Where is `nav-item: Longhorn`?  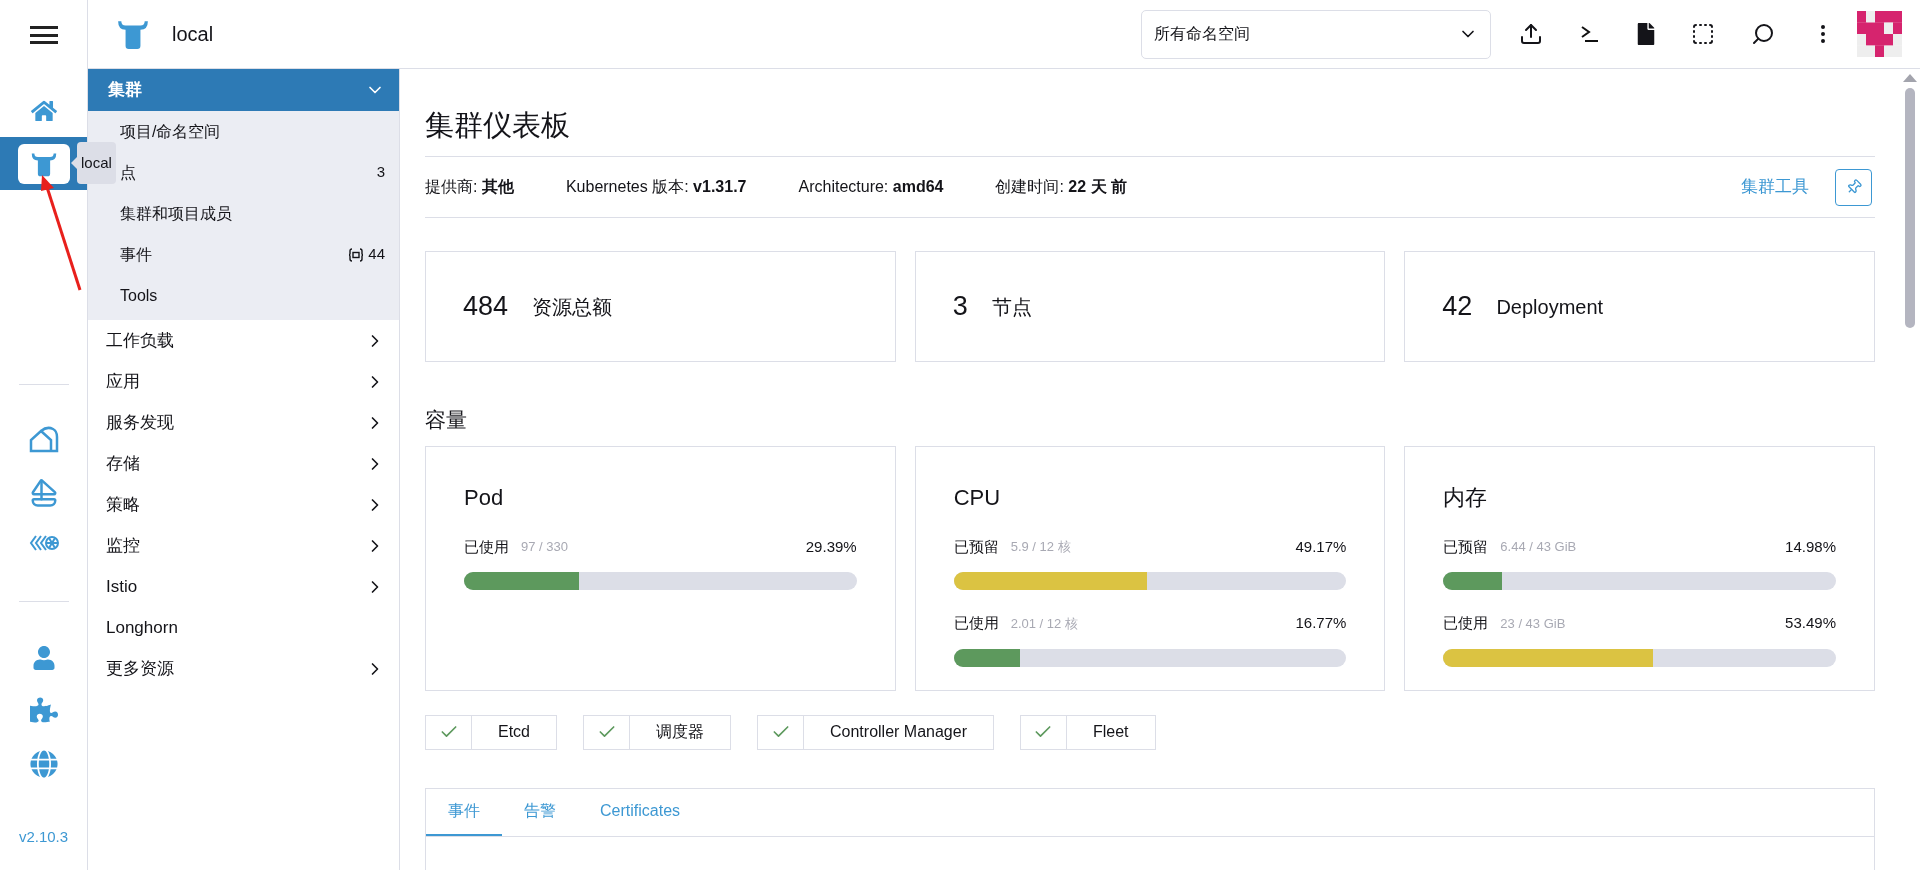
nav-item: Longhorn is located at coordinates (243, 627).